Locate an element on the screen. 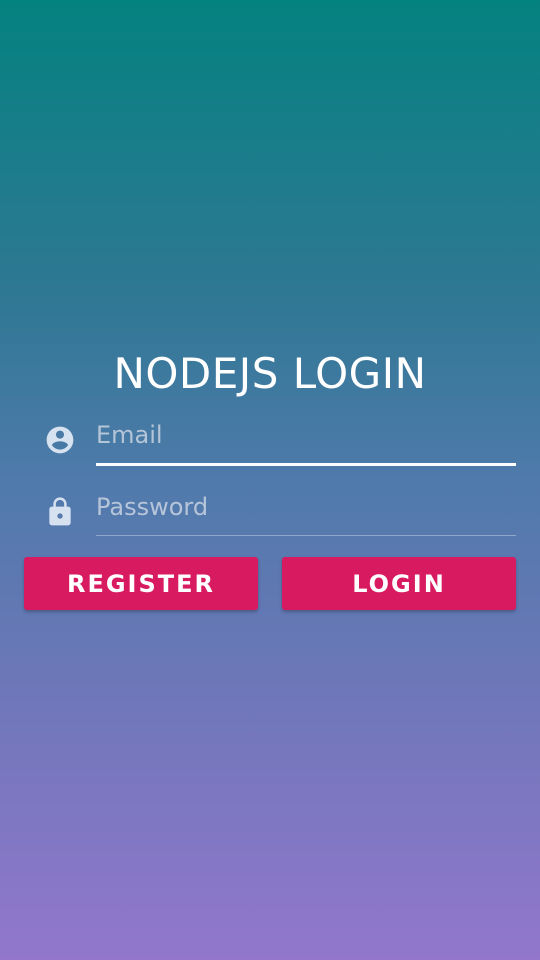 Image resolution: width=540 pixels, height=960 pixels. password-field-row is located at coordinates (270, 512).